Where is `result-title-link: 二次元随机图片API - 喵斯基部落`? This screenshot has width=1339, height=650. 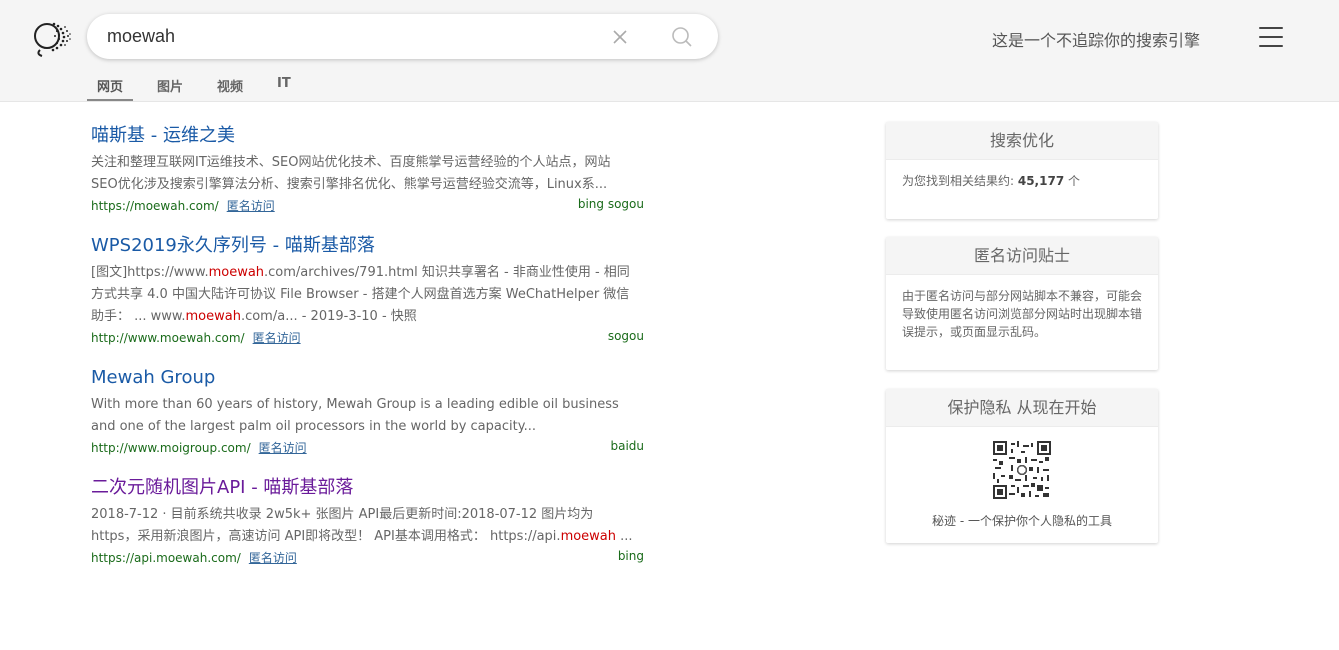
result-title-link: 二次元随机图片API - 喵斯基部落 is located at coordinates (367, 487).